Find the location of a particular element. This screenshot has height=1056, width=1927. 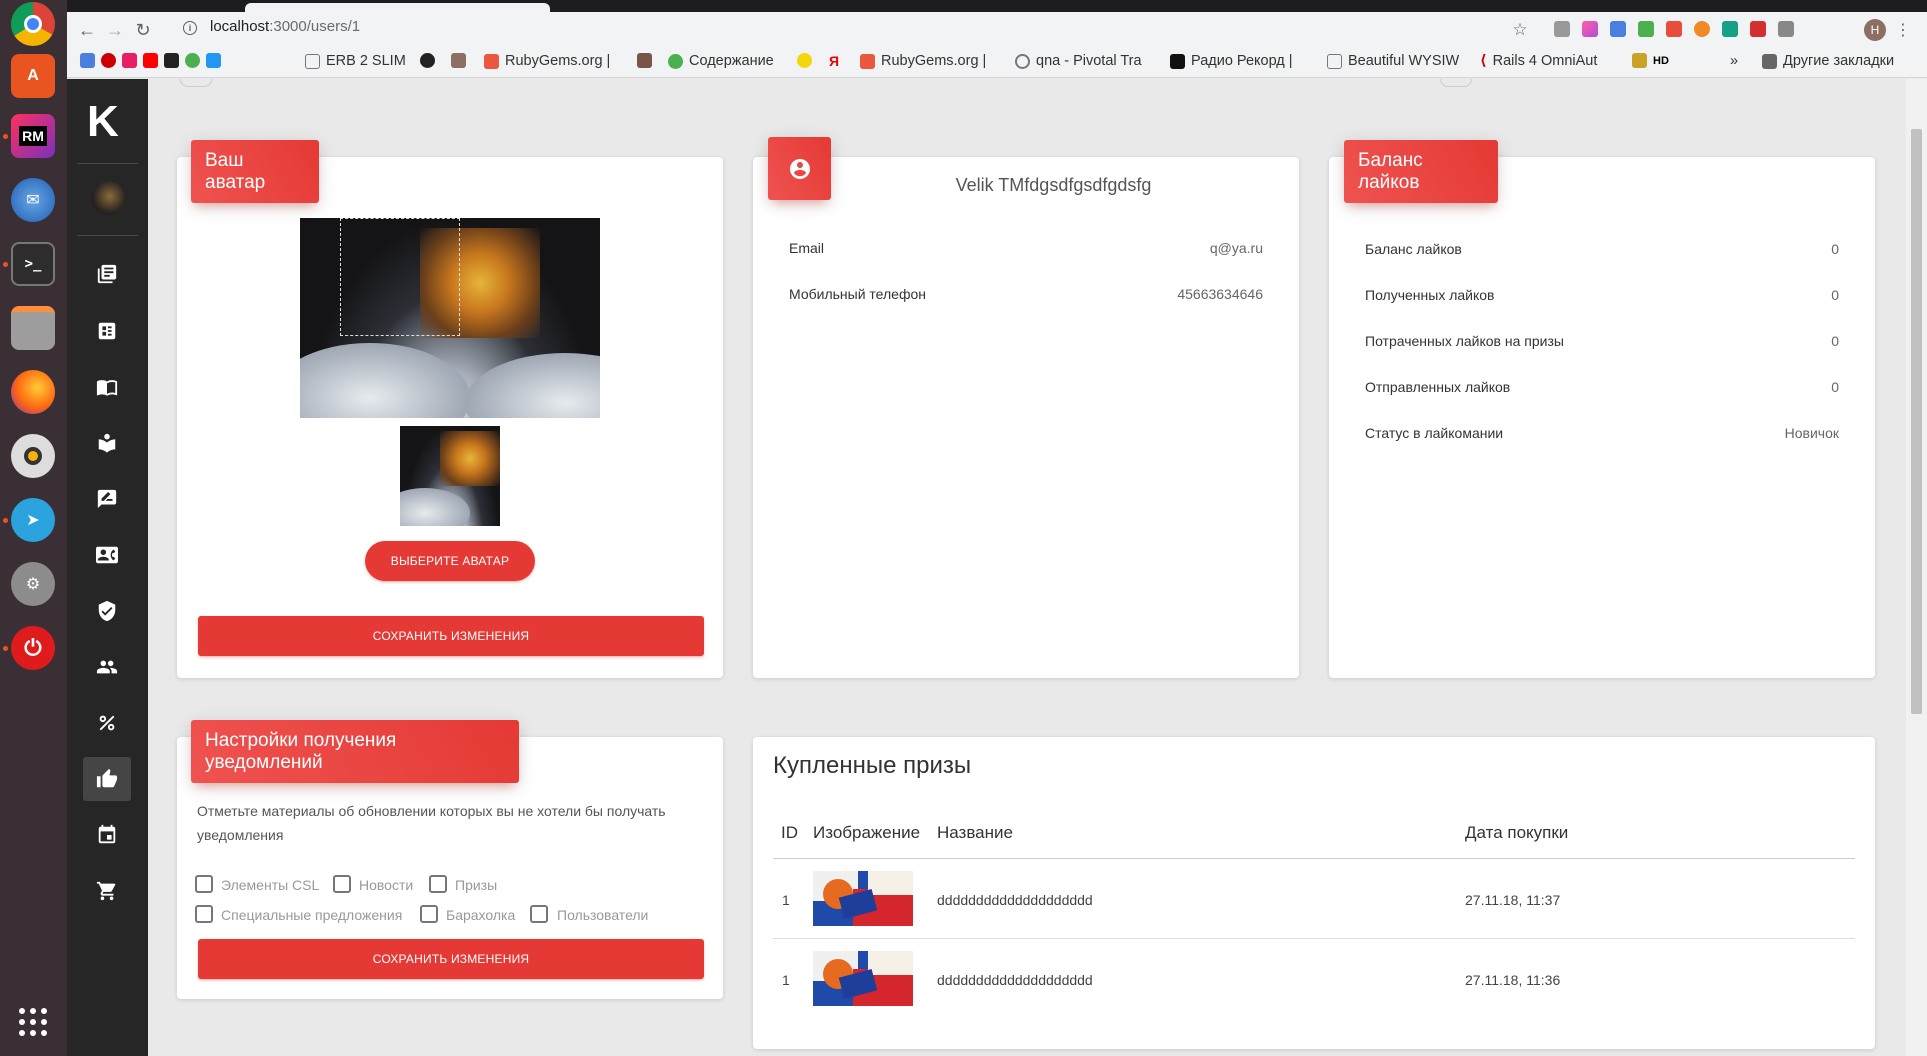

sidebar-item-news is located at coordinates (107, 331).